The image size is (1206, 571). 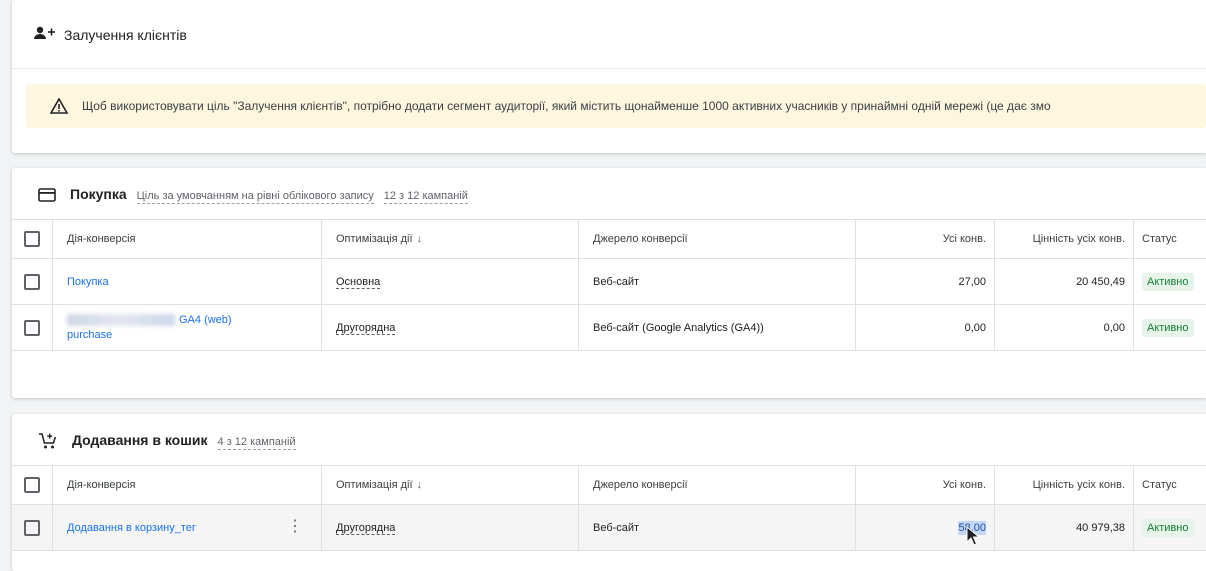 I want to click on action-cell: Додавання в корзину_тег ⋮, so click(x=187, y=527).